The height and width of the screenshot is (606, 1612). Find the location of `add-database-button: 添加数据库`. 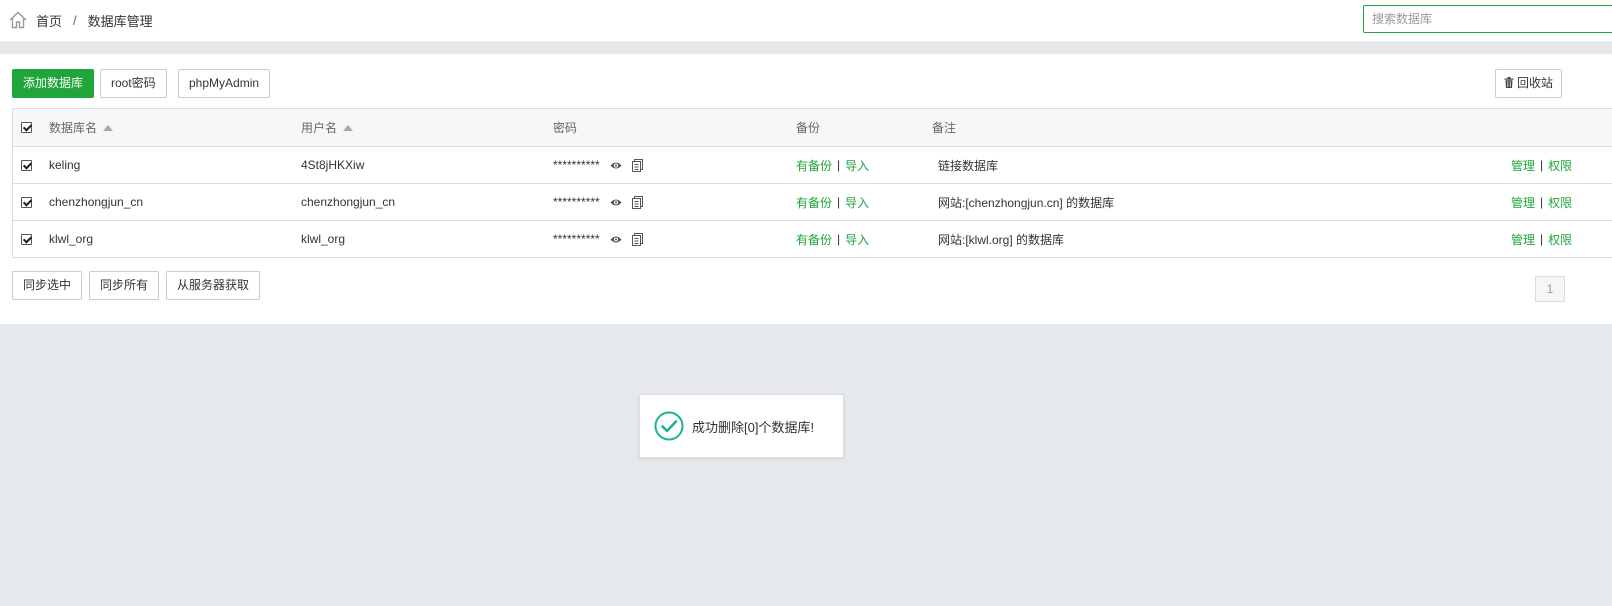

add-database-button: 添加数据库 is located at coordinates (53, 83).